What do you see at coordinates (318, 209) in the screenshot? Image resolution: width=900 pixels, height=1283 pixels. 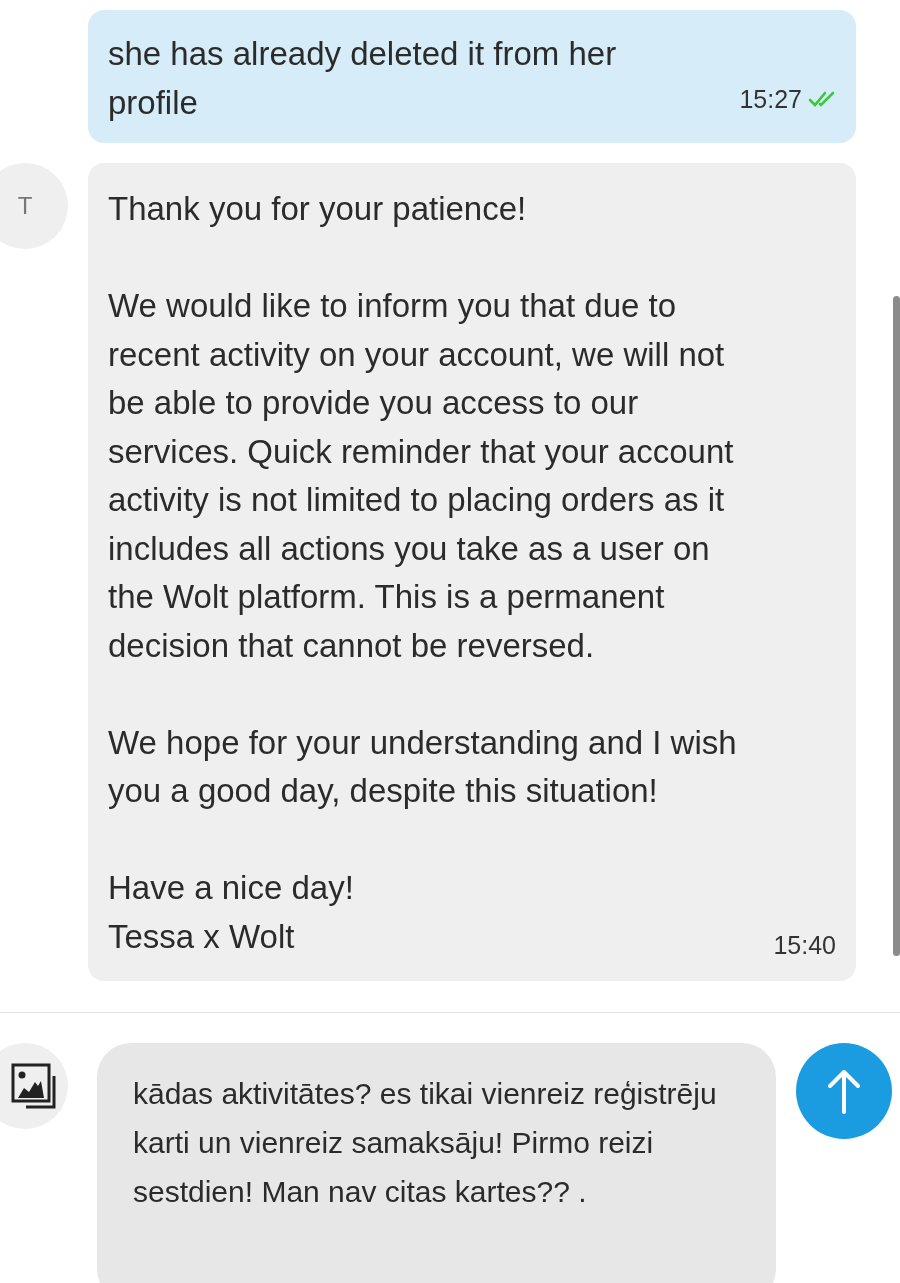 I see `message-text: Thank you for your patience!` at bounding box center [318, 209].